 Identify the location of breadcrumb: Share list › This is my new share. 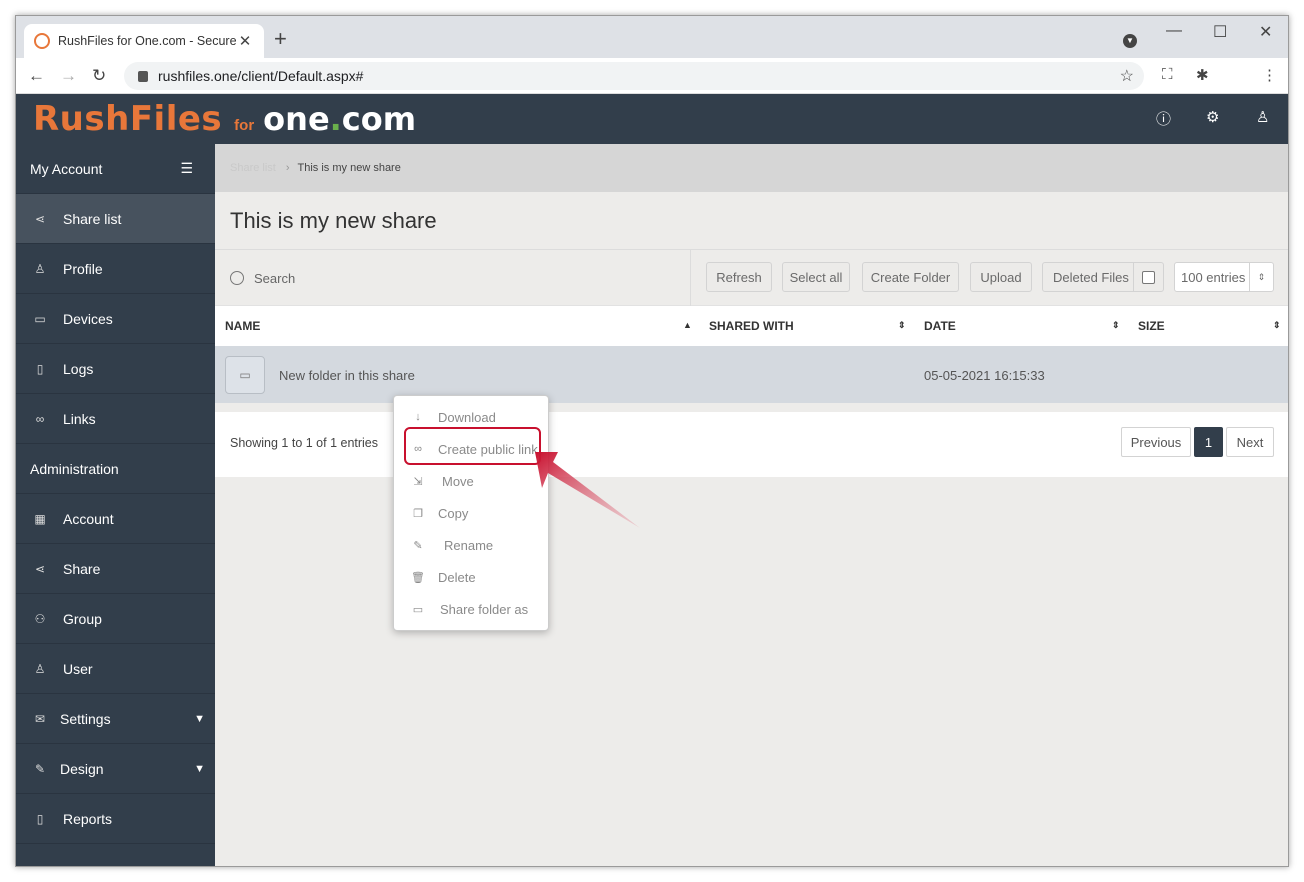
(751, 168).